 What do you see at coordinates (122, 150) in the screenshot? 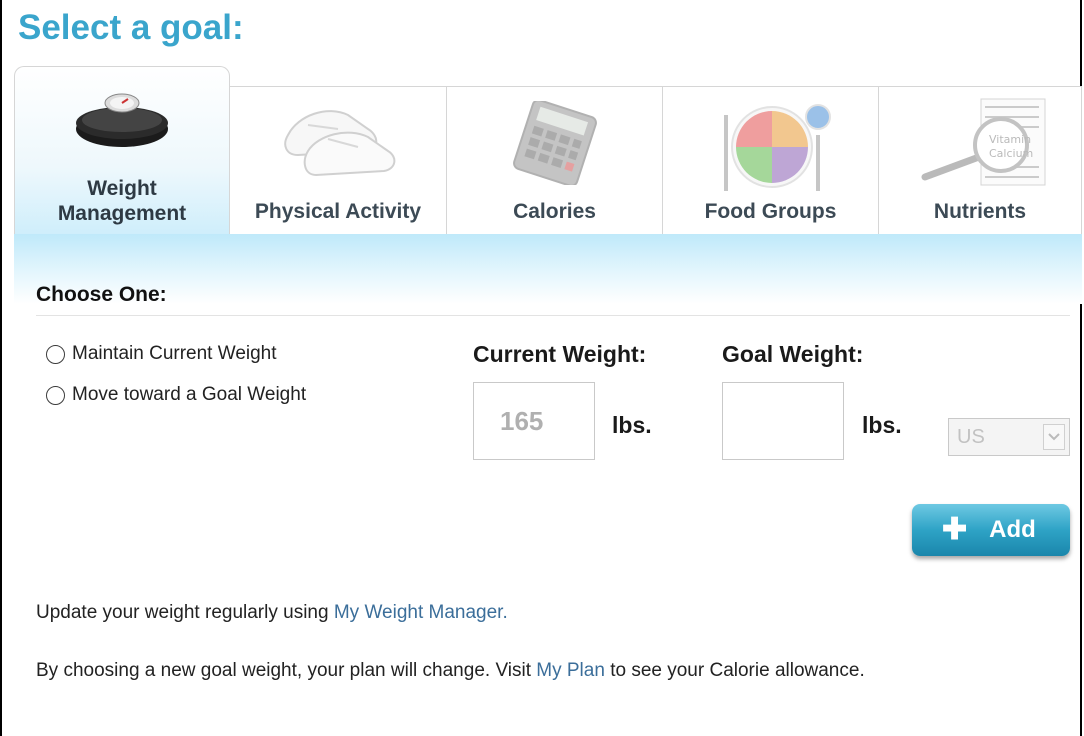
I see `tab-weight-management: Weight Management` at bounding box center [122, 150].